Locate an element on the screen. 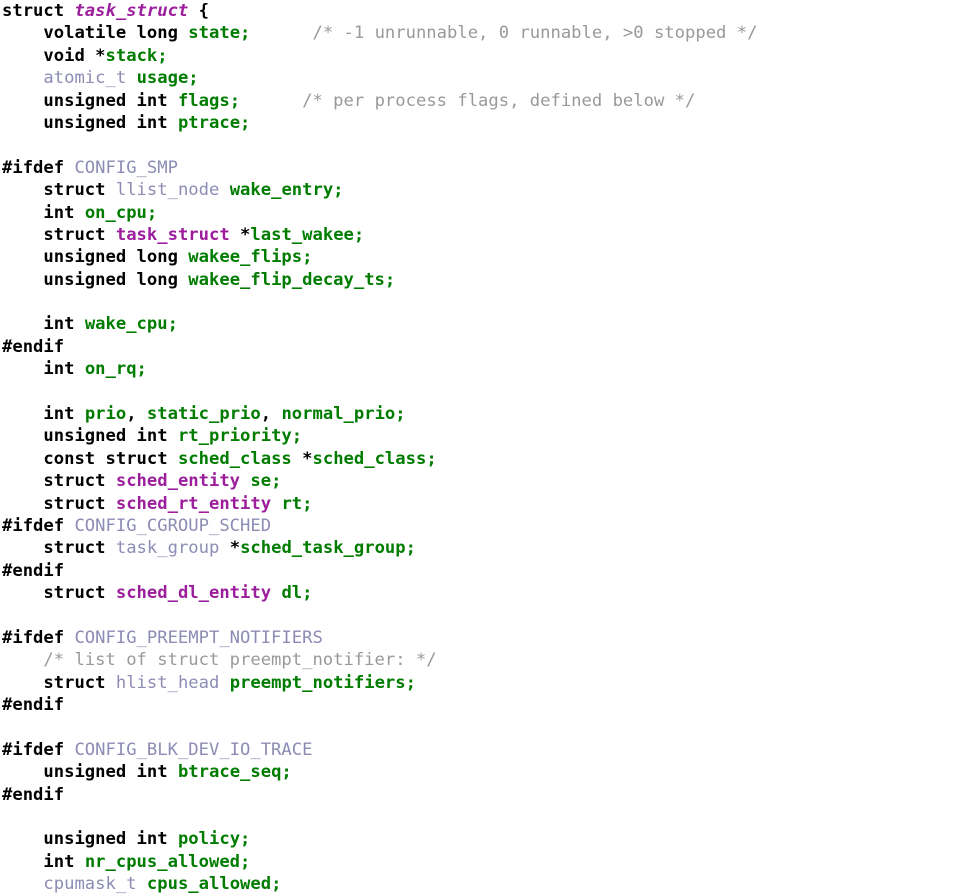 The width and height of the screenshot is (953, 896). code-line: unsigned int ptrace; is located at coordinates (477, 123).